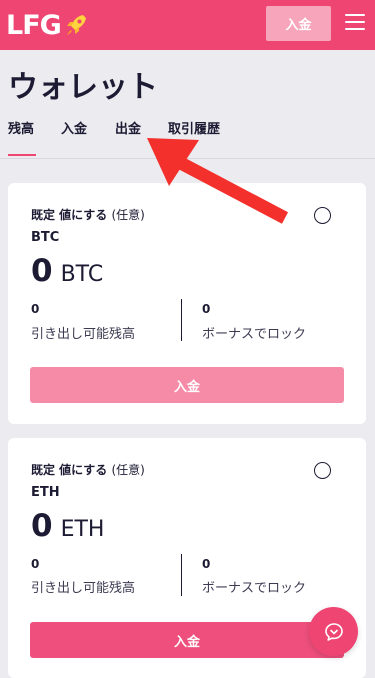 This screenshot has width=375, height=678. I want to click on chat-support-button, so click(333, 631).